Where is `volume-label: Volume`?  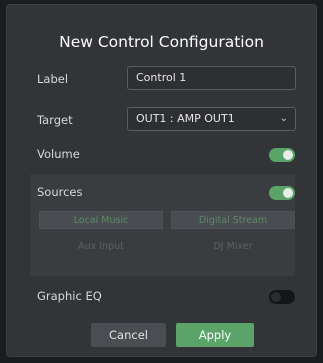 volume-label: Volume is located at coordinates (58, 154).